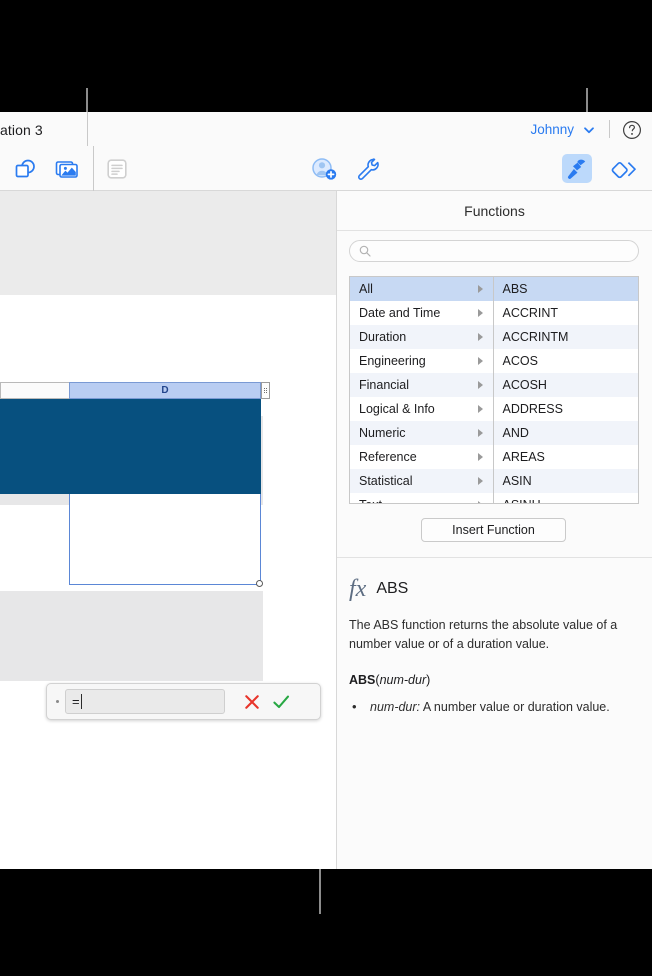  What do you see at coordinates (421, 481) in the screenshot?
I see `category-row: Statistical` at bounding box center [421, 481].